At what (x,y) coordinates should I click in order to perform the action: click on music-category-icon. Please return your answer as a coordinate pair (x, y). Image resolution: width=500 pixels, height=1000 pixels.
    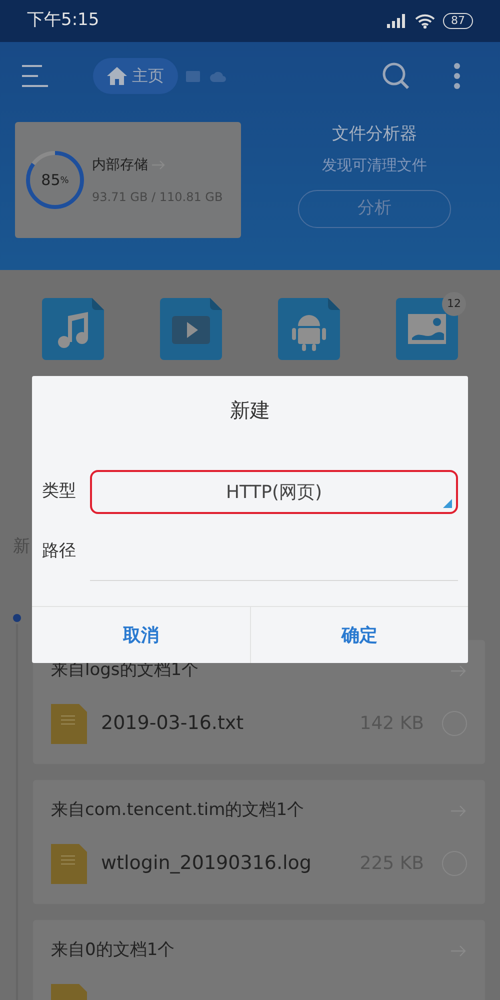
    Looking at the image, I should click on (73, 329).